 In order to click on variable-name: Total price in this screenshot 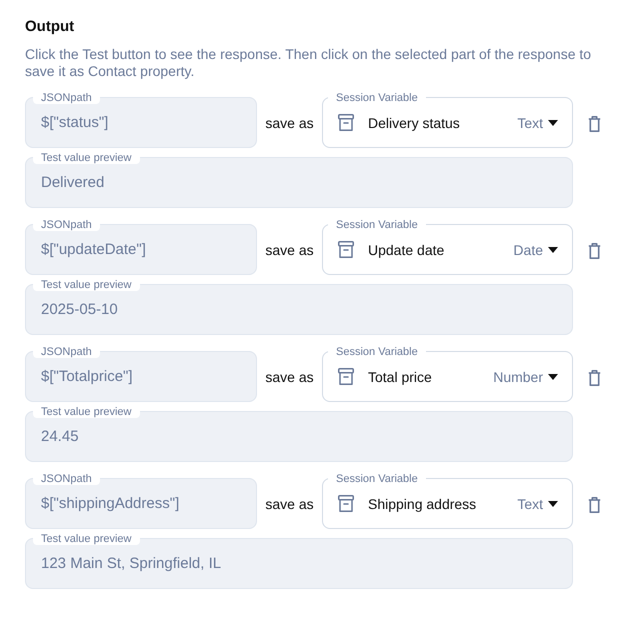, I will do `click(400, 376)`.